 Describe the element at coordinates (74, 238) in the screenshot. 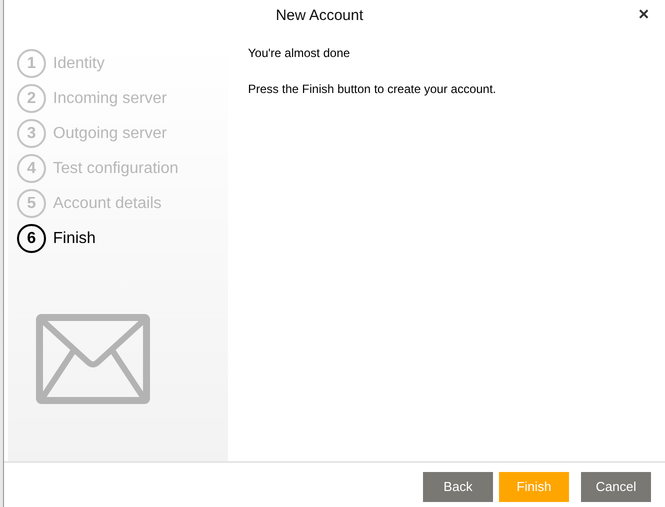

I see `step-label: Finish` at that location.